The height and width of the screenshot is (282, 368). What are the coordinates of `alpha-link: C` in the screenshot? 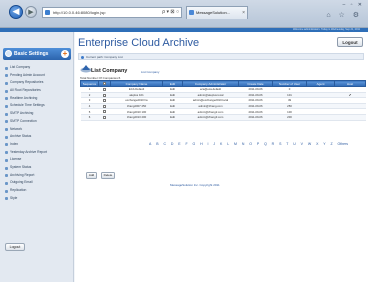 It's located at (164, 144).